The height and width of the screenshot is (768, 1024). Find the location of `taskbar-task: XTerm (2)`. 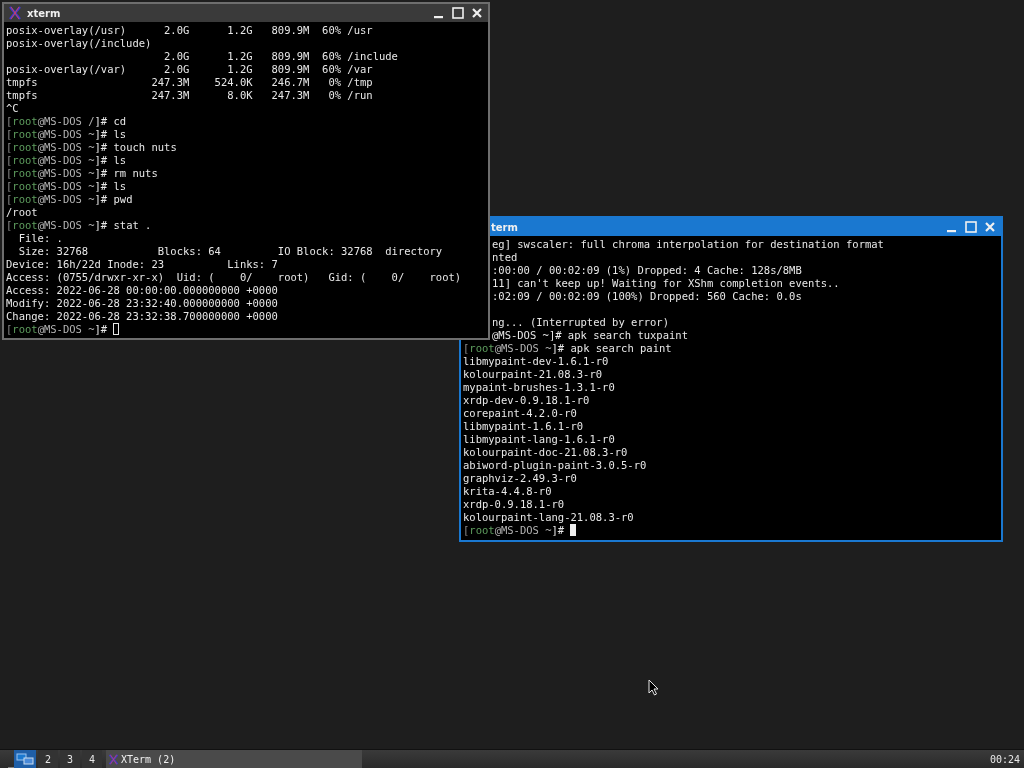

taskbar-task: XTerm (2) is located at coordinates (234, 759).